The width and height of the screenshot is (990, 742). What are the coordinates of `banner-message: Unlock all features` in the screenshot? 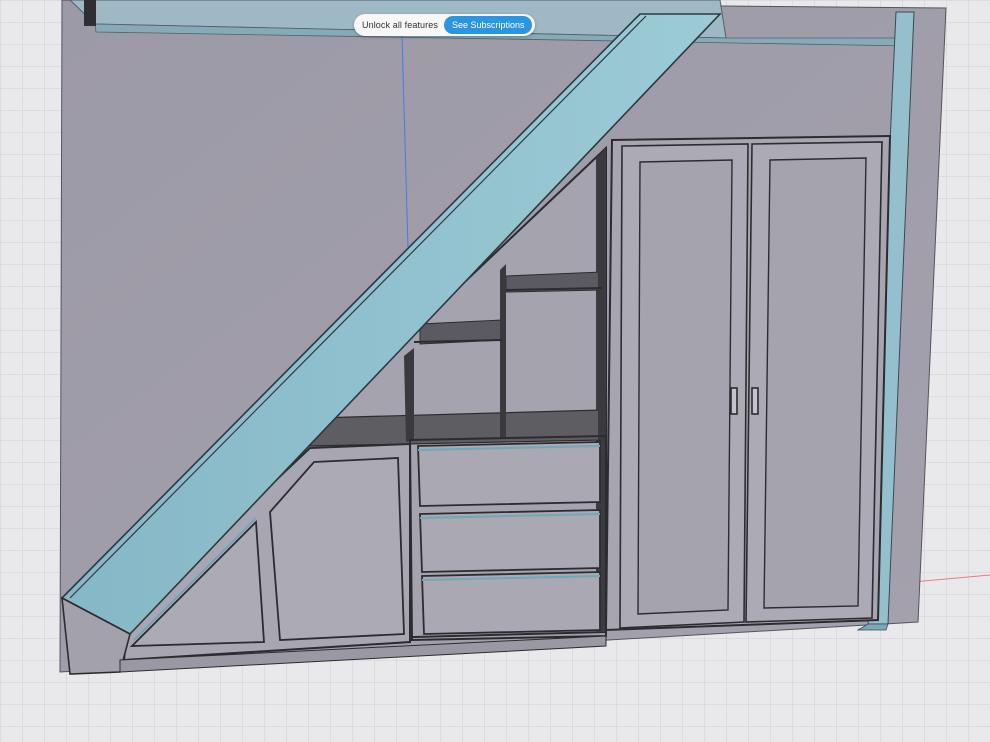 It's located at (400, 25).